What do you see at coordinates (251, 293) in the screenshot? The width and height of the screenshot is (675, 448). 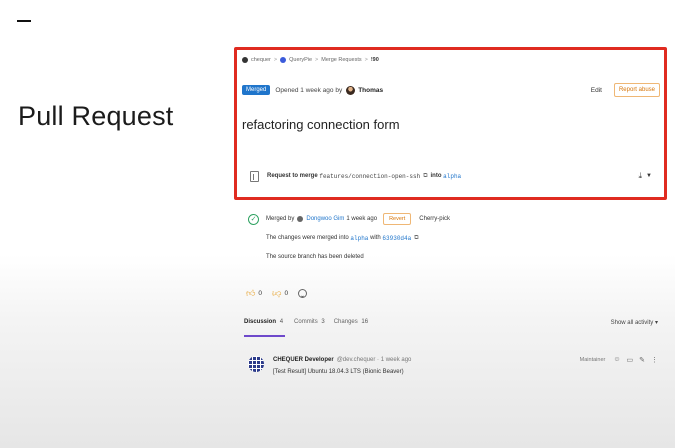 I see `thumbs-up-icon: 👍︎` at bounding box center [251, 293].